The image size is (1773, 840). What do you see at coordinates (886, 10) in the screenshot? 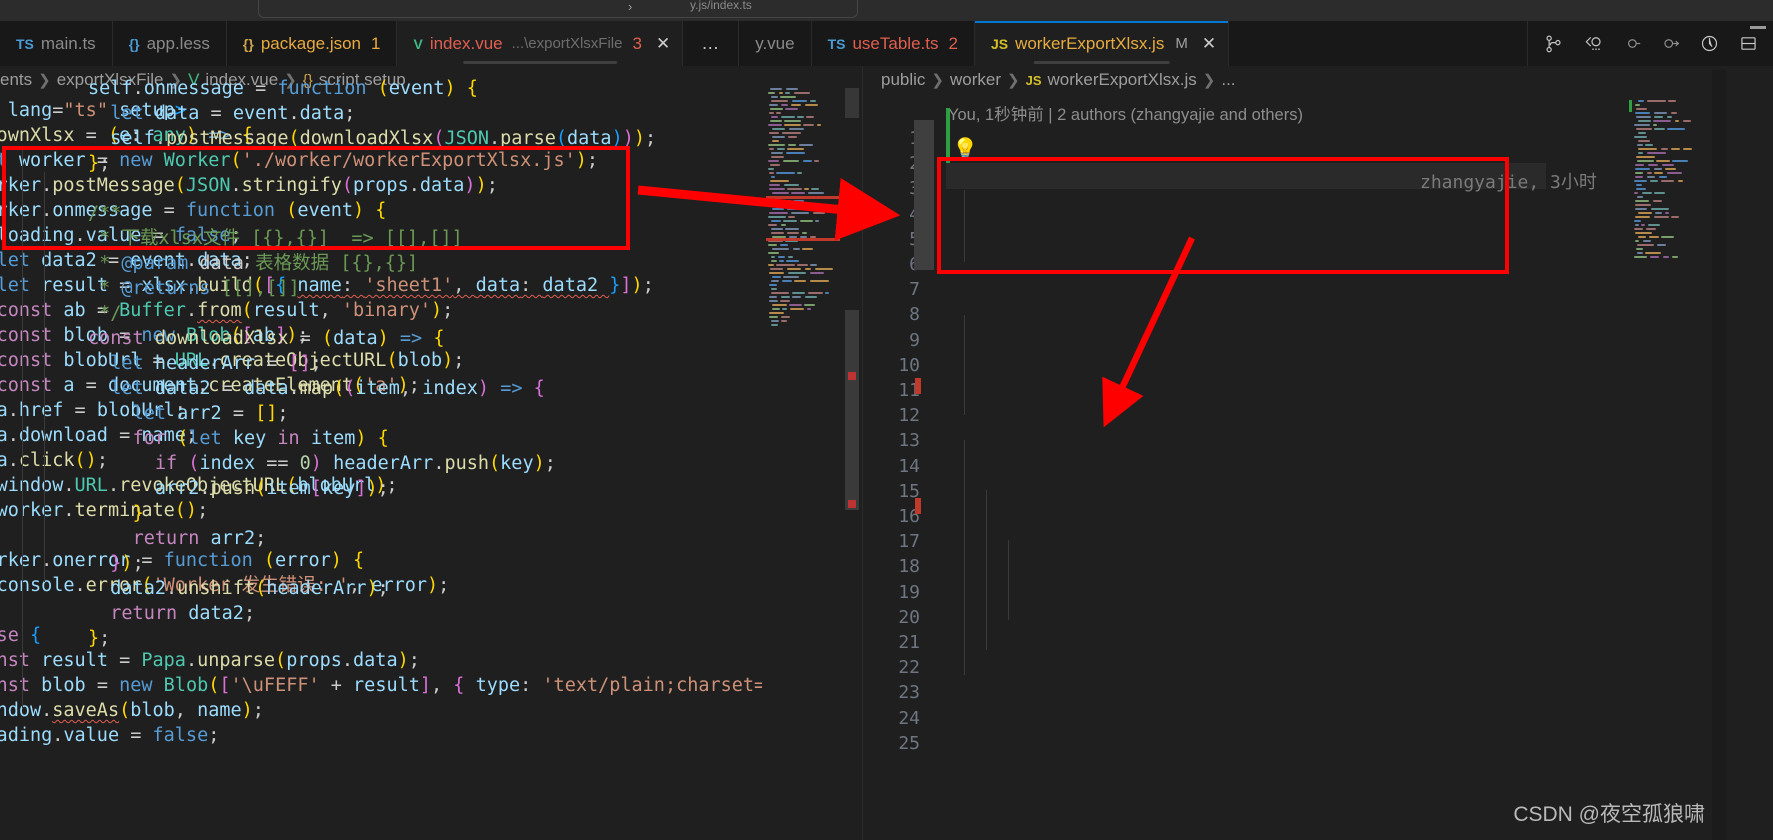
I see `title-bar: › y.js/index.ts` at bounding box center [886, 10].